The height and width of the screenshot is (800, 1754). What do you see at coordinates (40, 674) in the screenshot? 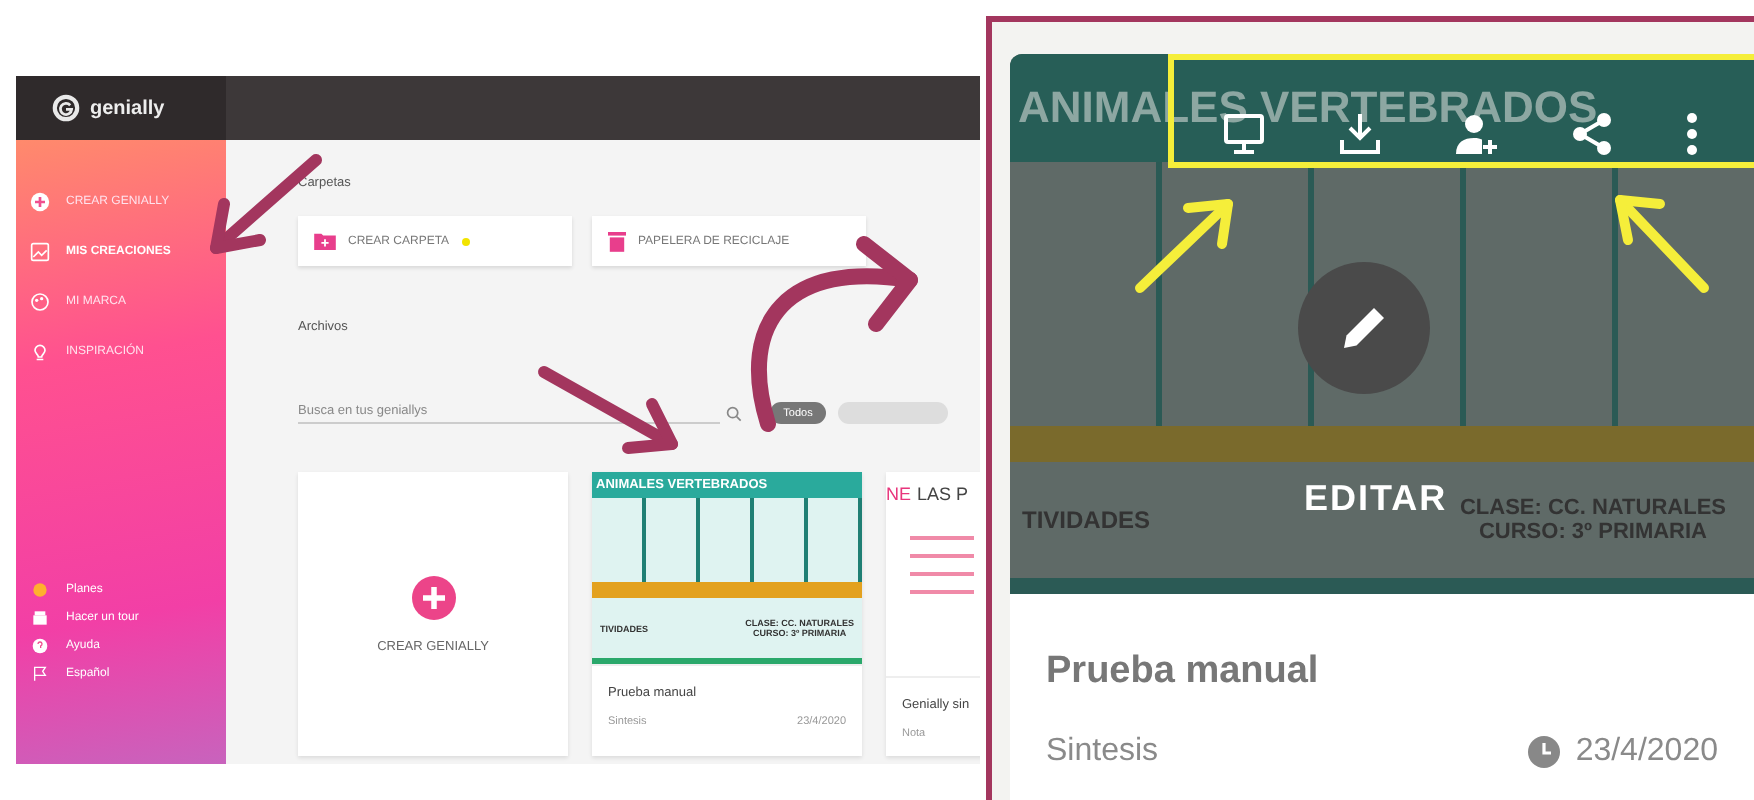
I see `flag-icon` at bounding box center [40, 674].